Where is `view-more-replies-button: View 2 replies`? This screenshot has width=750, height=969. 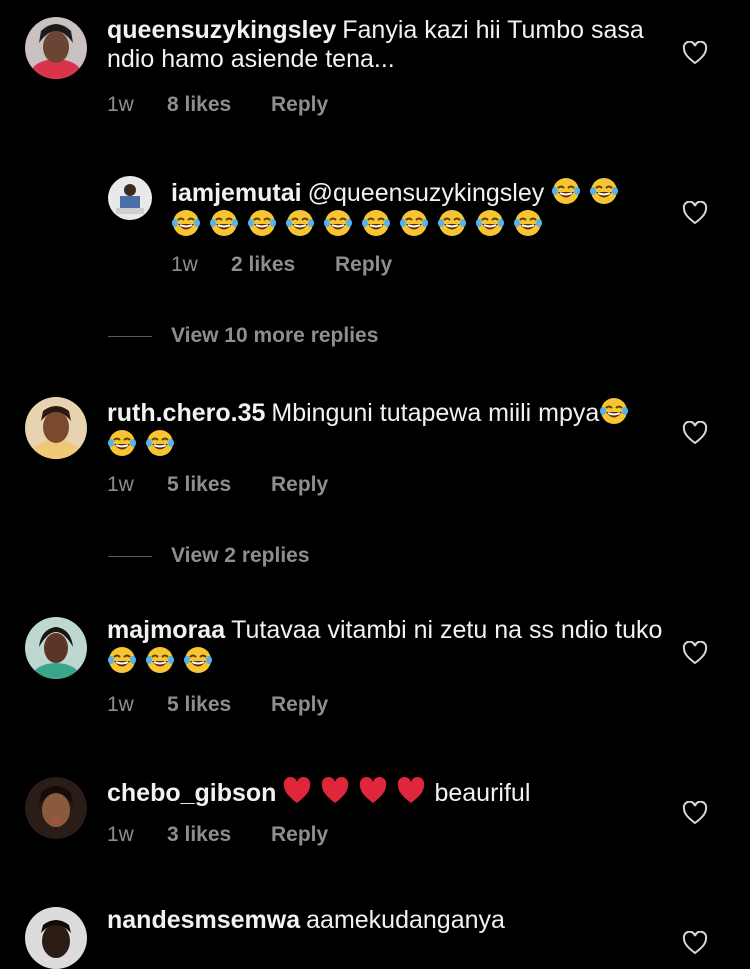 view-more-replies-button: View 2 replies is located at coordinates (209, 556).